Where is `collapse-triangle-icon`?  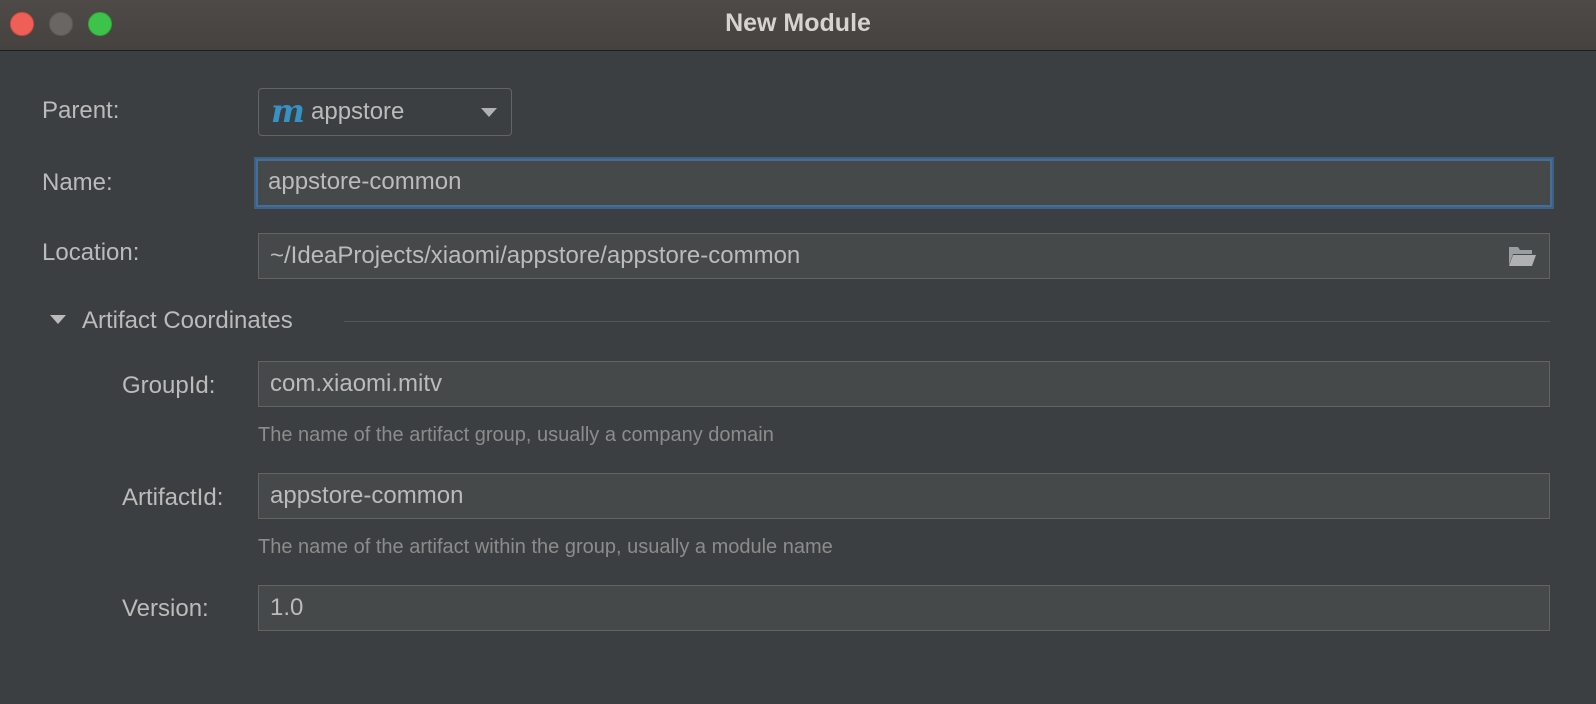 collapse-triangle-icon is located at coordinates (58, 319).